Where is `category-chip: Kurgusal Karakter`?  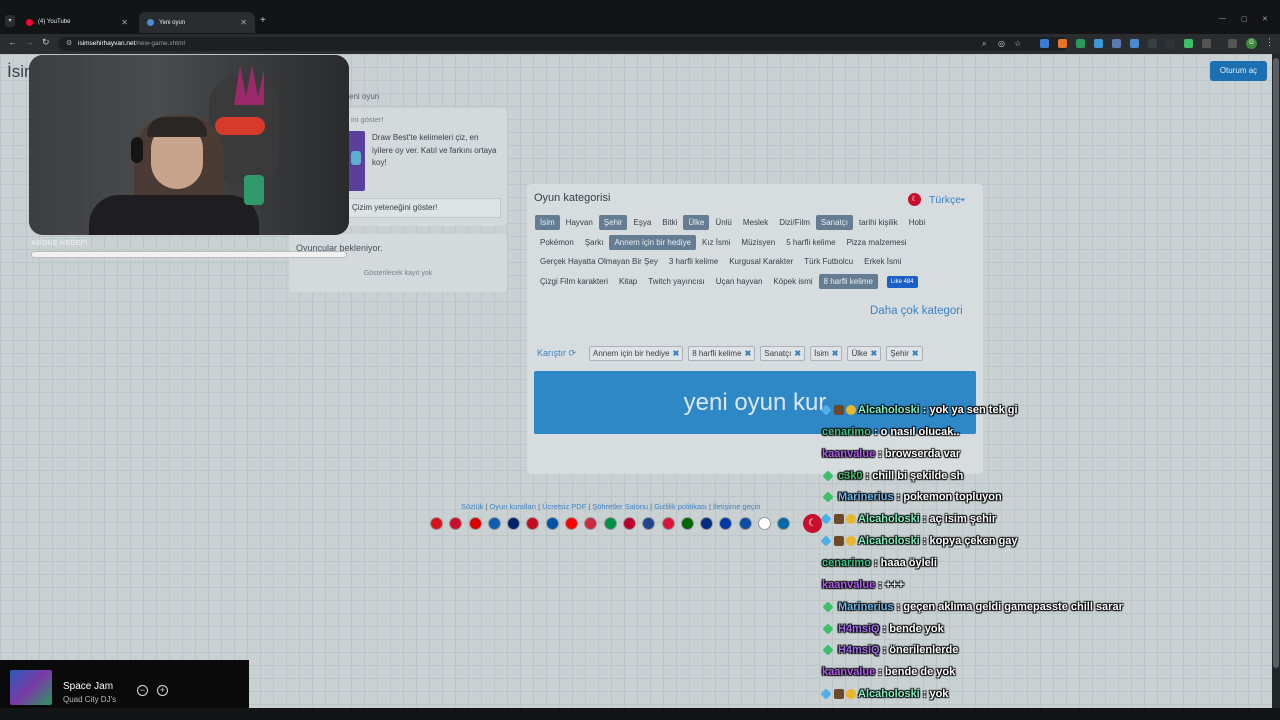 category-chip: Kurgusal Karakter is located at coordinates (761, 261).